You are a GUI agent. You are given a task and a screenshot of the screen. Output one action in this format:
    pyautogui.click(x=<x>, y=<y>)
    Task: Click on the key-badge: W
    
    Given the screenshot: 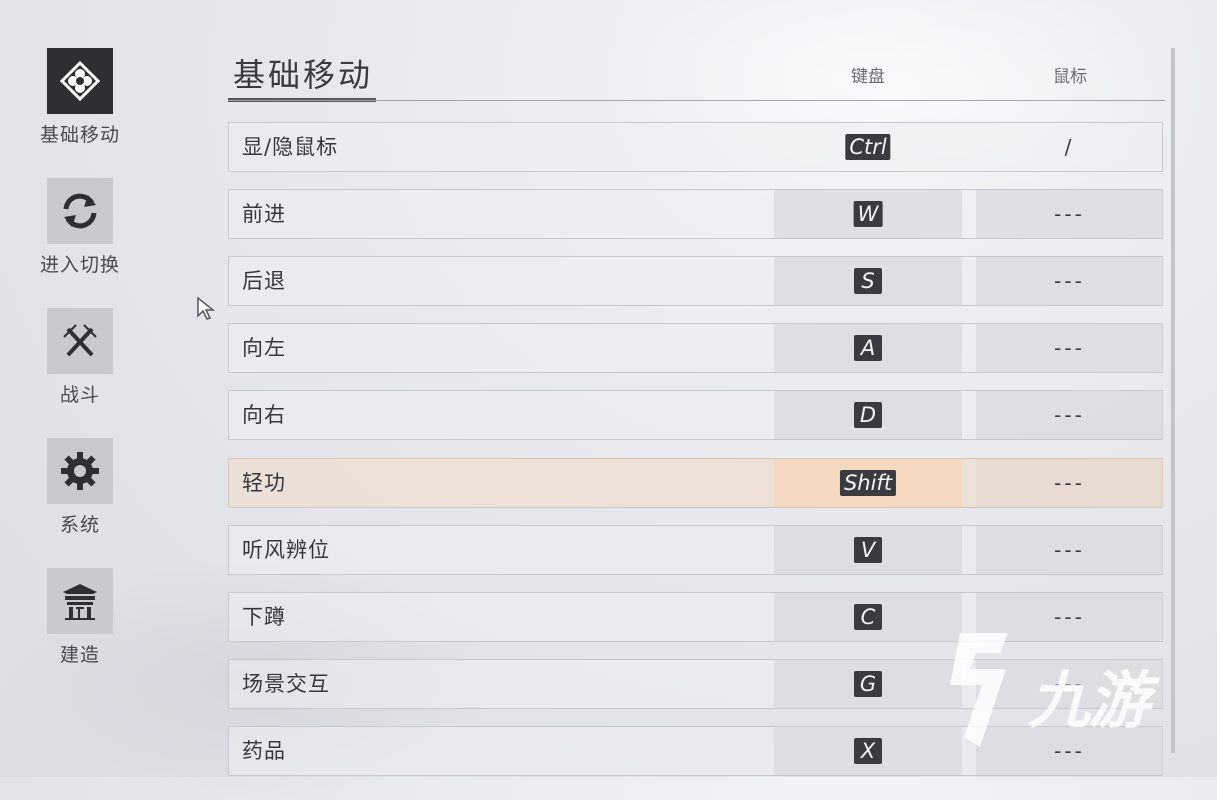 What is the action you would take?
    pyautogui.click(x=868, y=214)
    